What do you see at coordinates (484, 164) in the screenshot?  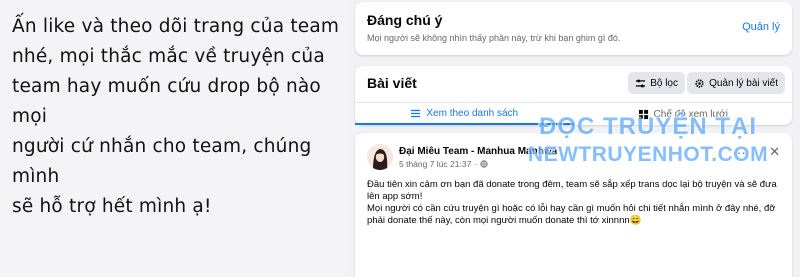 I see `globe-icon` at bounding box center [484, 164].